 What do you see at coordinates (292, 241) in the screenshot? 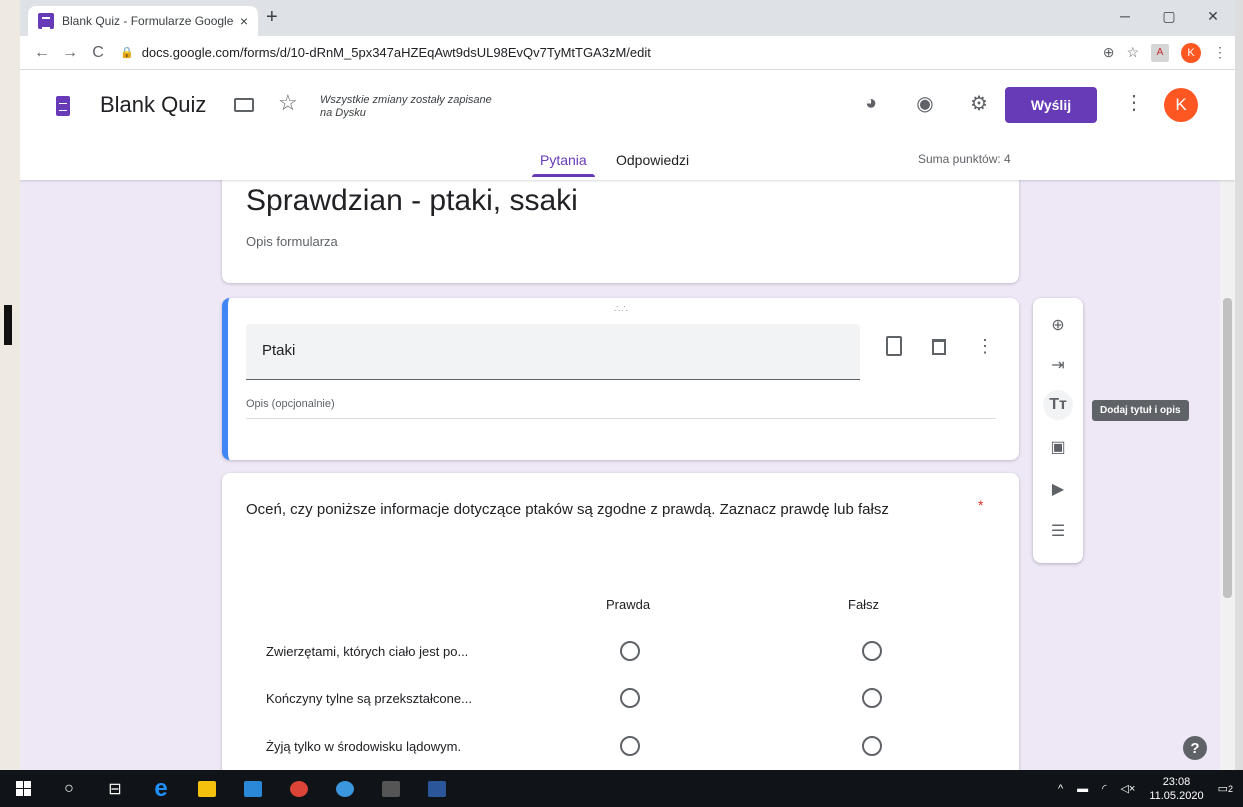
I see `form-description: Opis formularza` at bounding box center [292, 241].